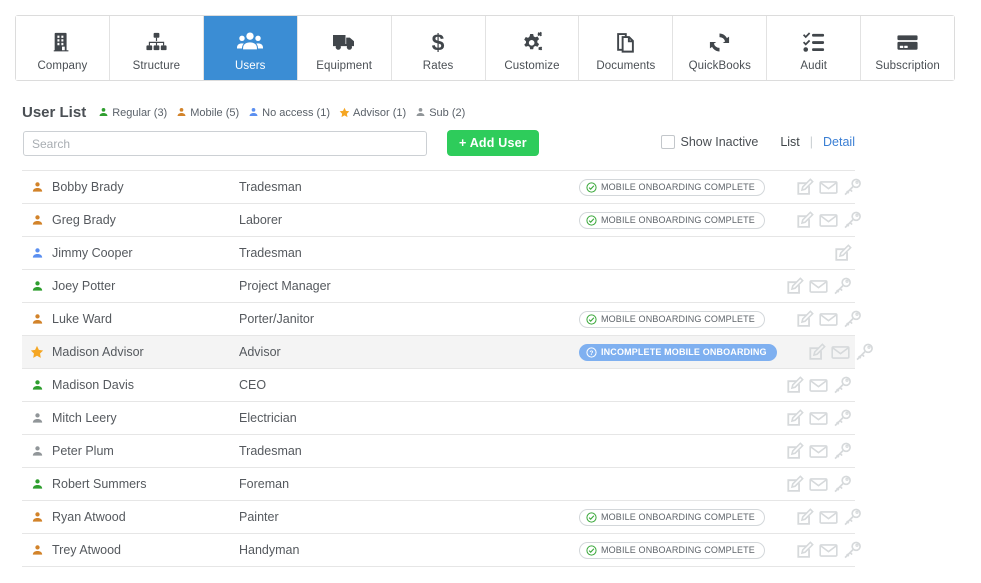 The height and width of the screenshot is (583, 981). Describe the element at coordinates (225, 143) in the screenshot. I see `search-input` at that location.